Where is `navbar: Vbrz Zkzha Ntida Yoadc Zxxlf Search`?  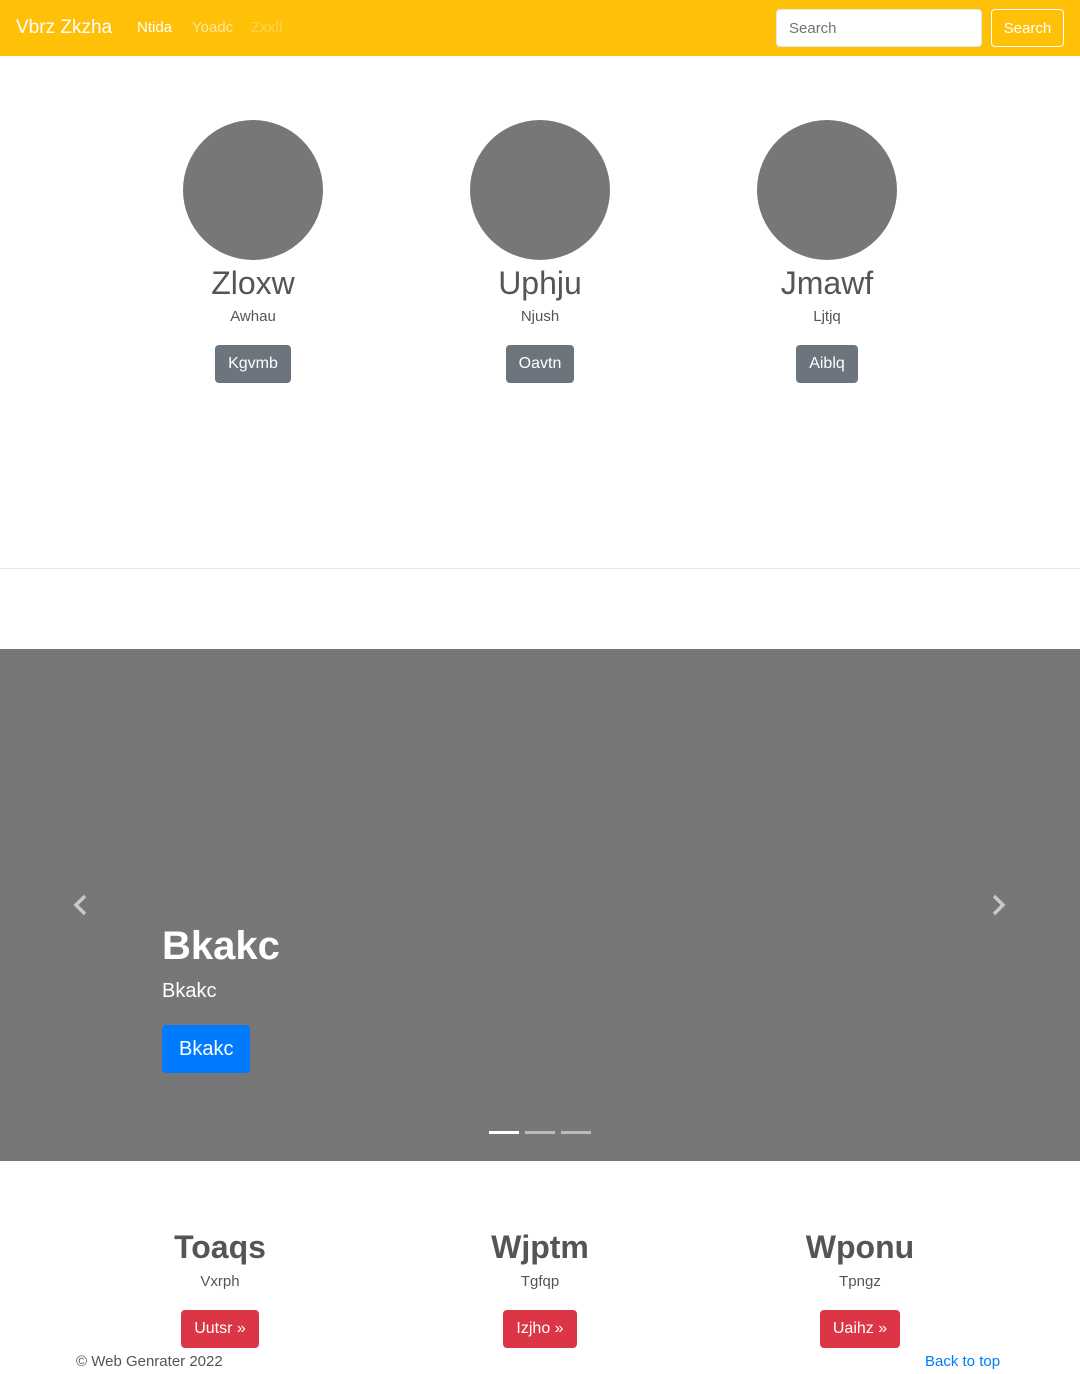 navbar: Vbrz Zkzha Ntida Yoadc Zxxlf Search is located at coordinates (540, 28).